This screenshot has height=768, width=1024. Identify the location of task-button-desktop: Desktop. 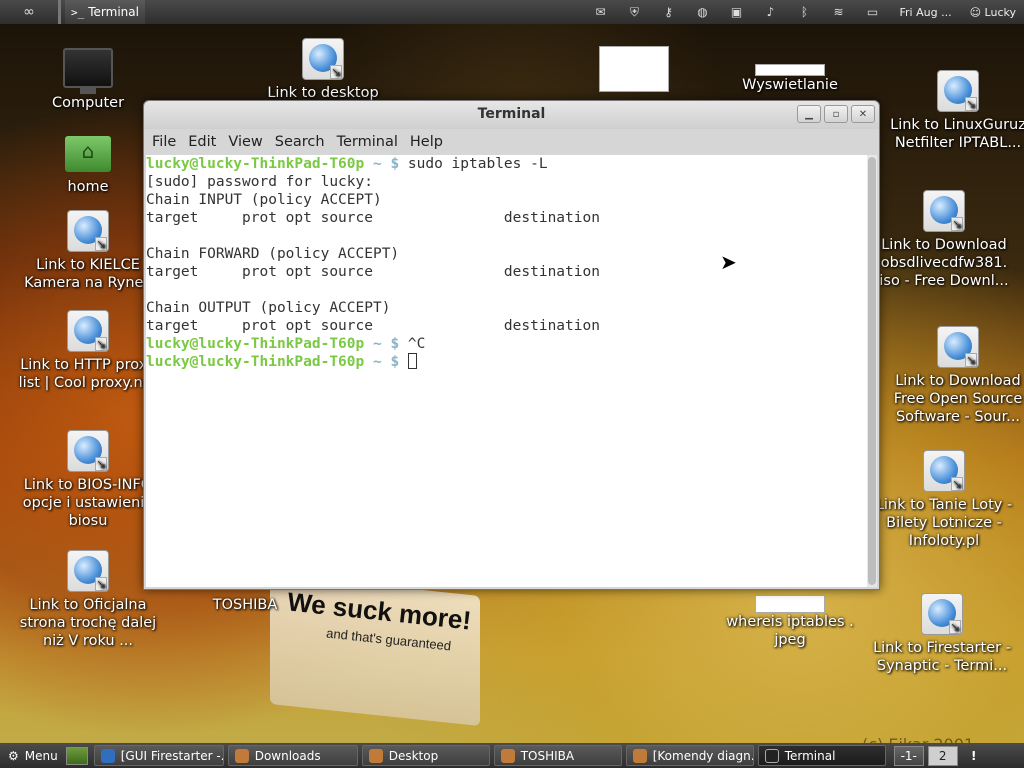
(425, 755).